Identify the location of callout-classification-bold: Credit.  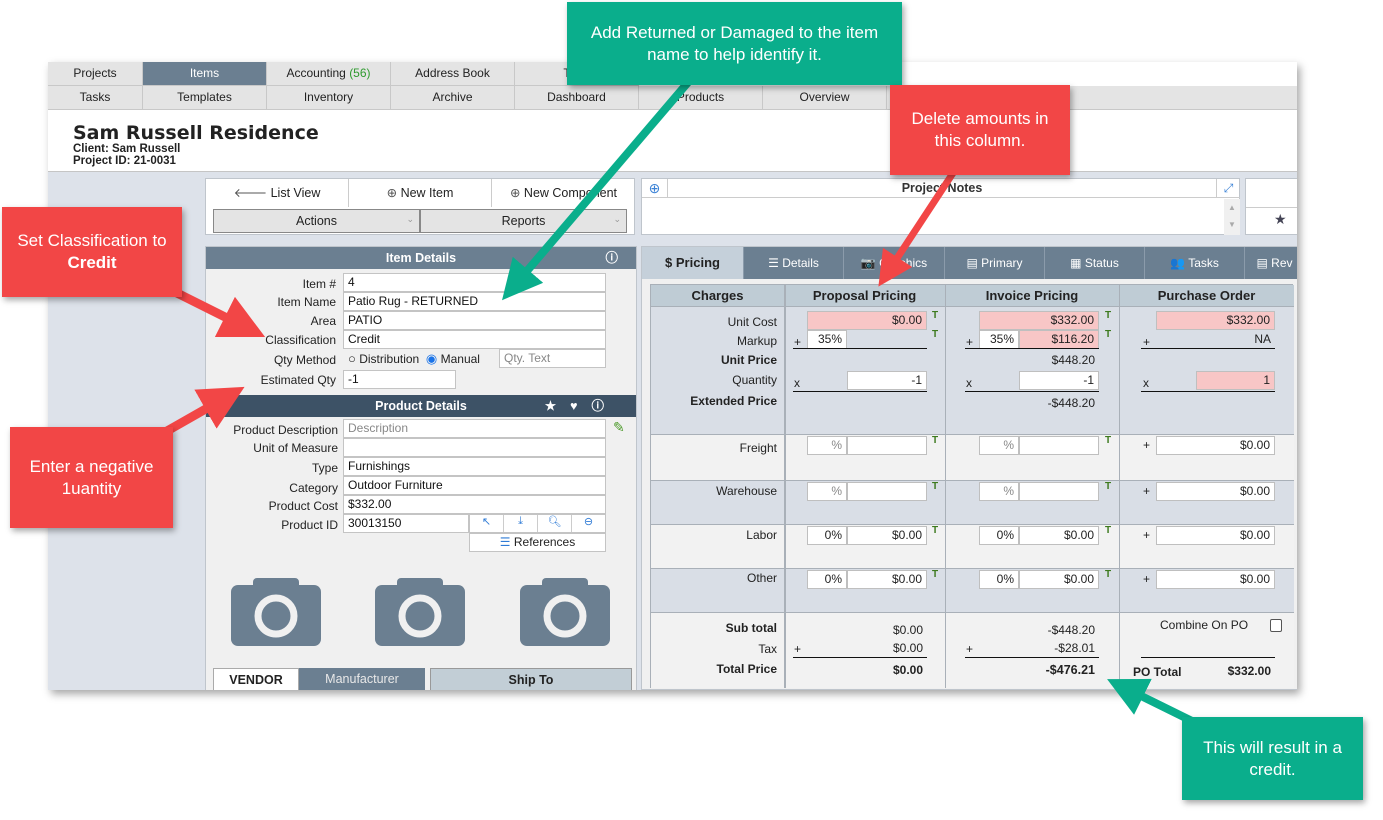
(92, 262).